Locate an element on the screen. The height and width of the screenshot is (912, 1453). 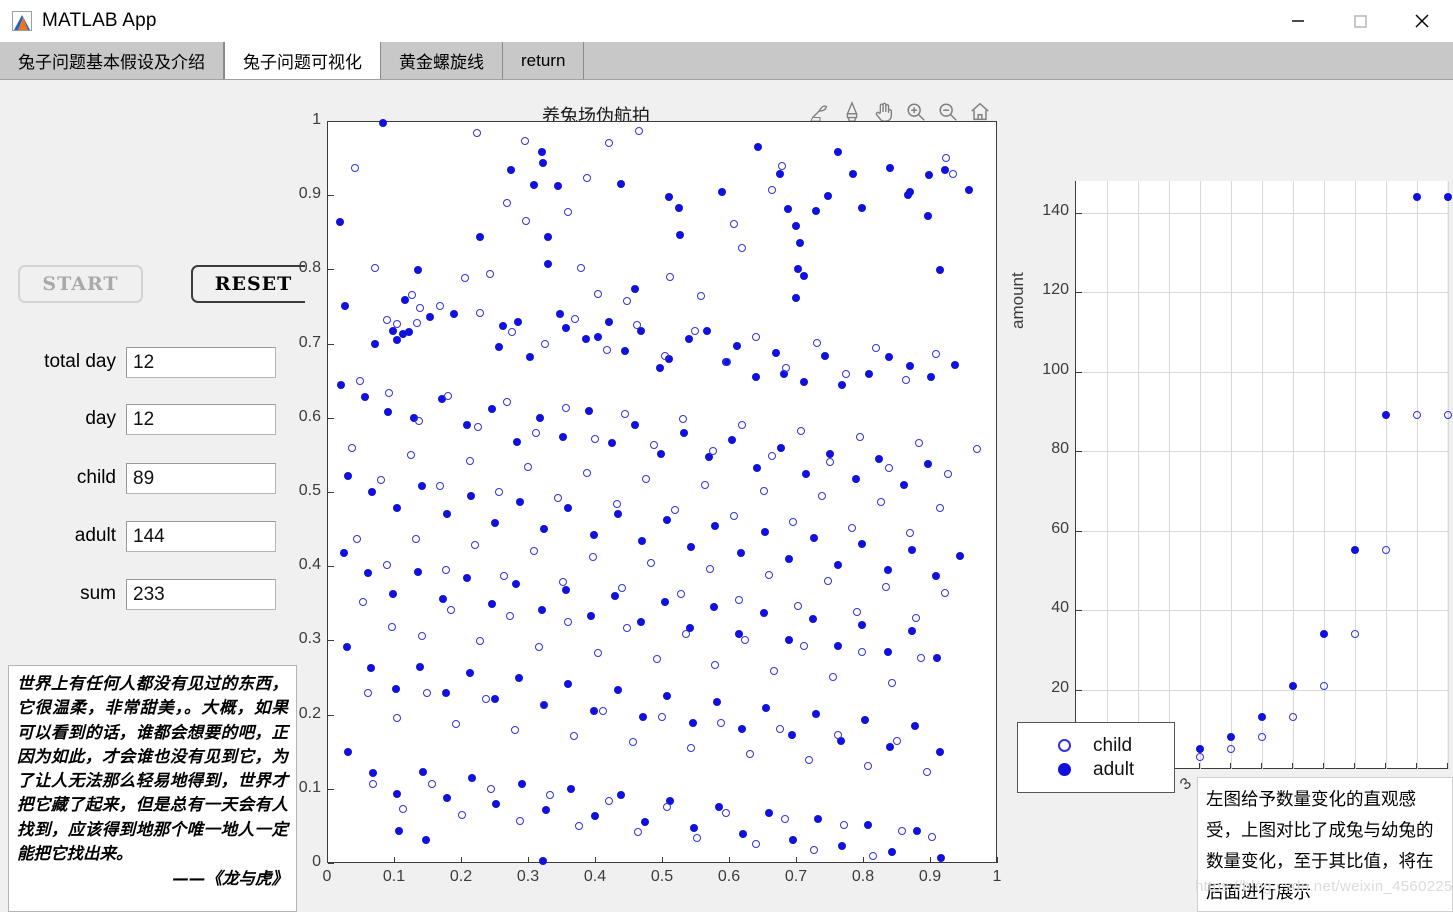
input-total-day: 12 is located at coordinates (201, 362).